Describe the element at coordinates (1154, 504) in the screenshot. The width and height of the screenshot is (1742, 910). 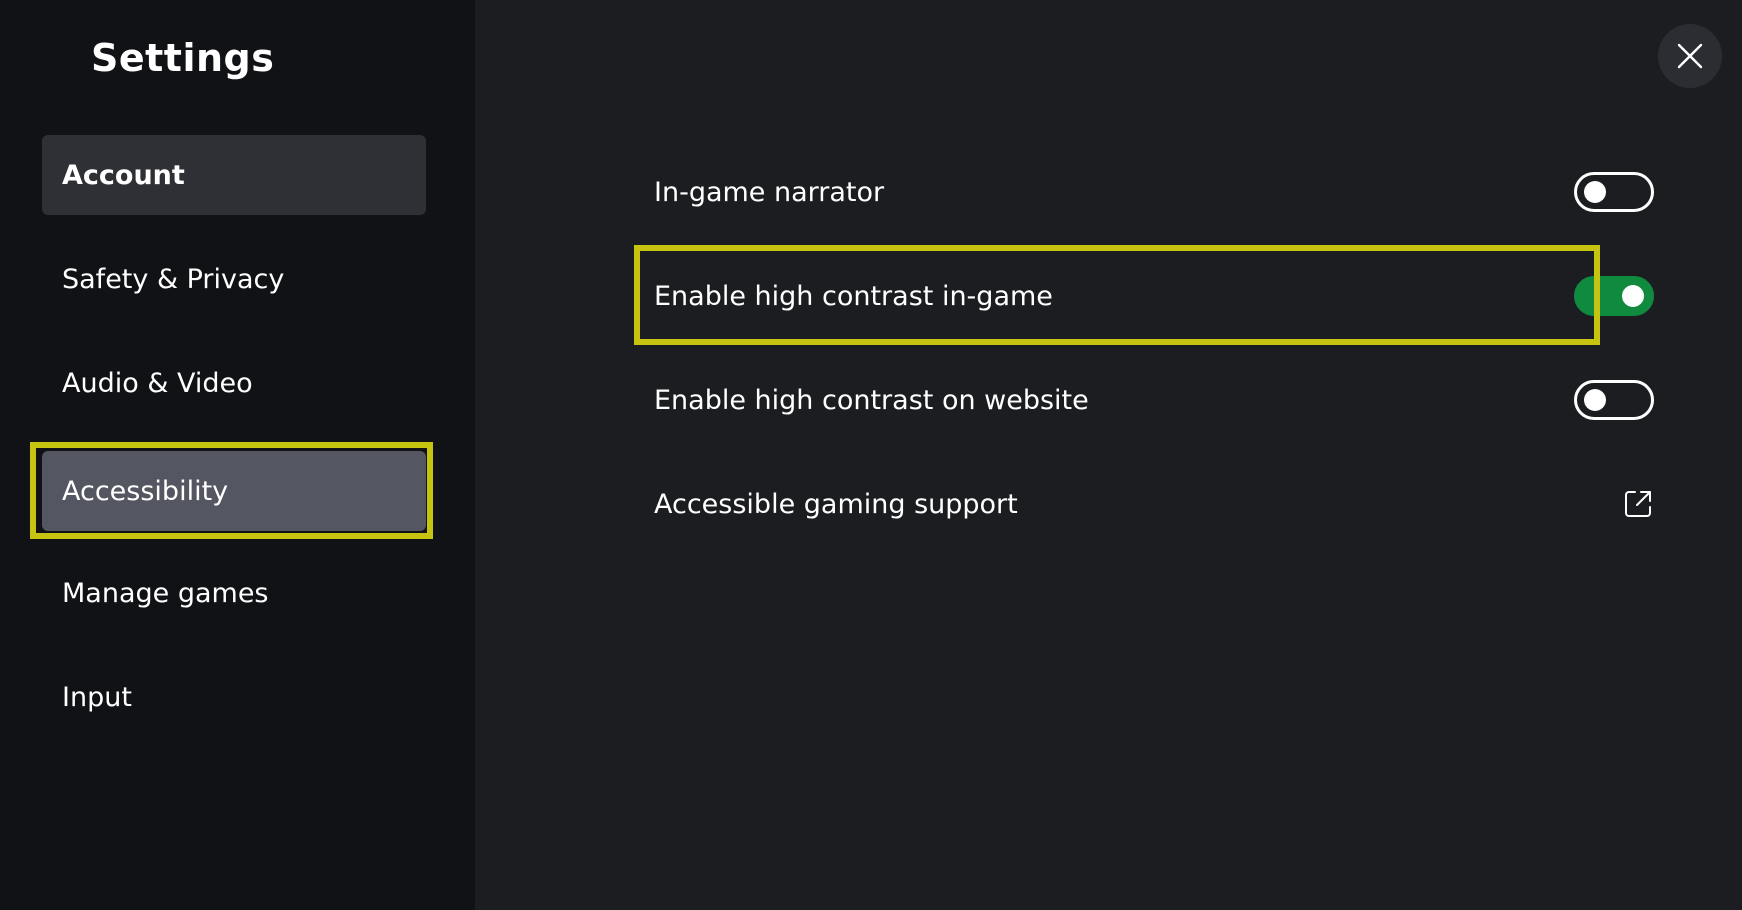
I see `setting-row-accessible-gaming-support: Accessible gaming support` at that location.